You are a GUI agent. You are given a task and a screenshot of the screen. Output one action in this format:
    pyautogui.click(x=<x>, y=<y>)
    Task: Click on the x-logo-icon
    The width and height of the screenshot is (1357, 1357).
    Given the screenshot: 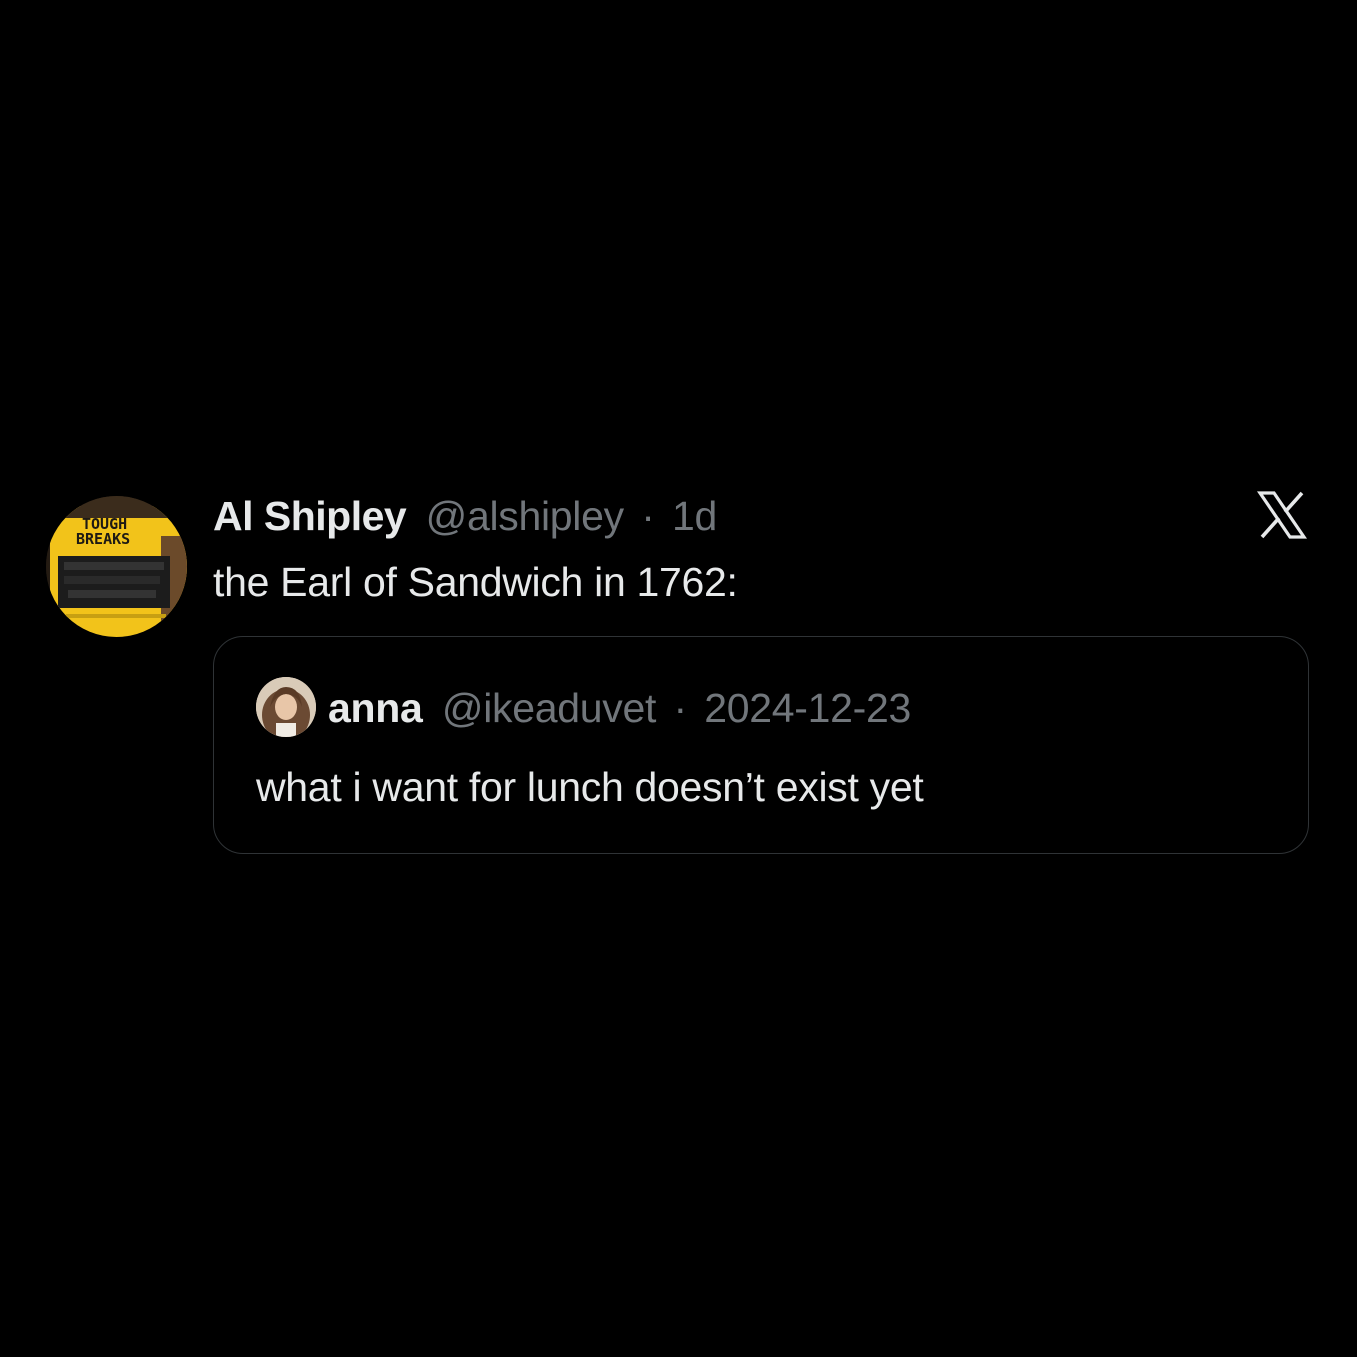 What is the action you would take?
    pyautogui.click(x=1282, y=515)
    